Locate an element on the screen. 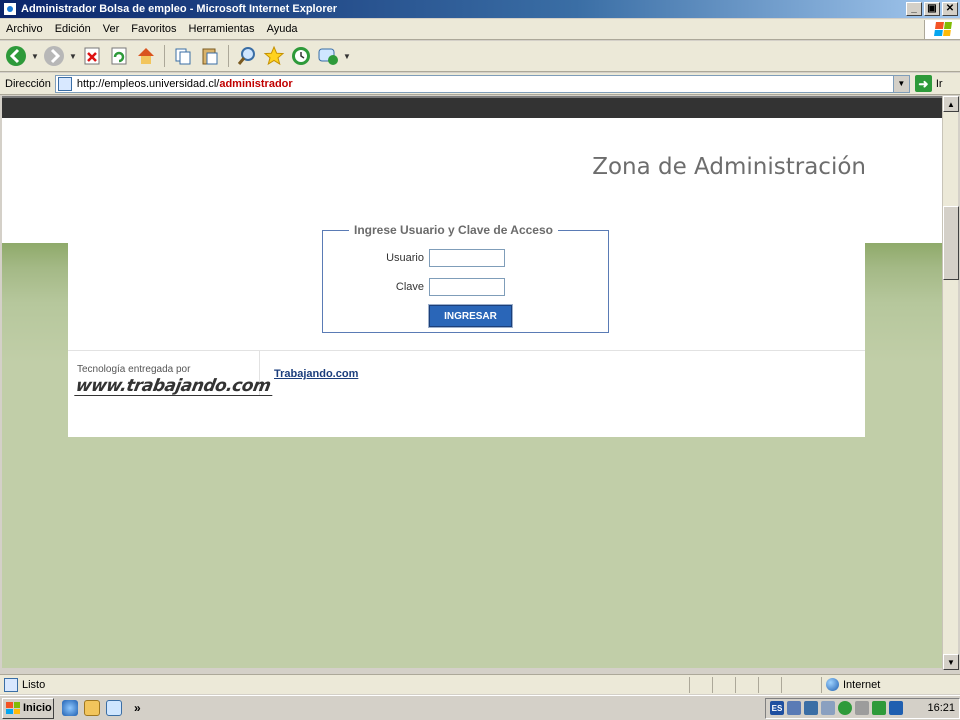 The image size is (960, 720). back-icon is located at coordinates (16, 56).